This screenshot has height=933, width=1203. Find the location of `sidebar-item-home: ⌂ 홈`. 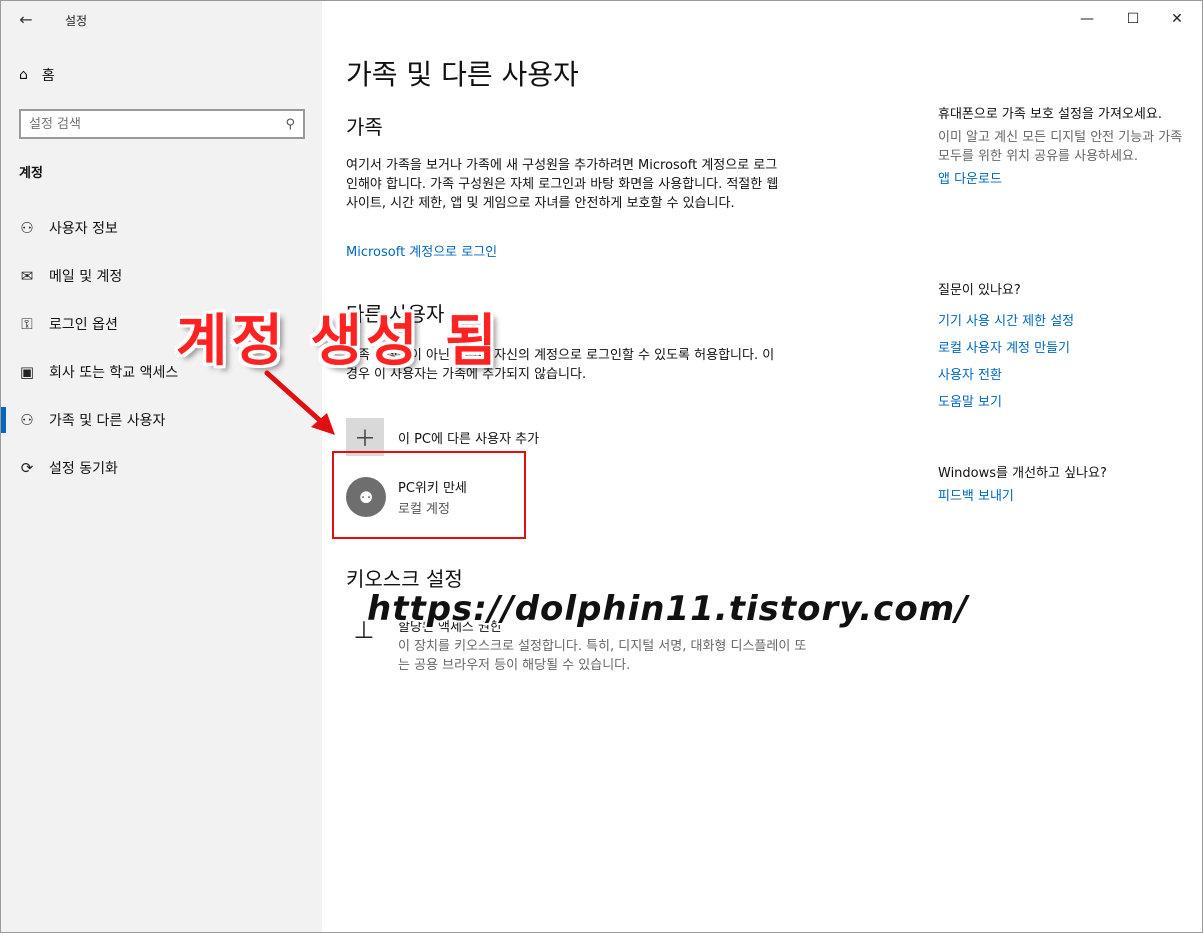

sidebar-item-home: ⌂ 홈 is located at coordinates (37, 75).